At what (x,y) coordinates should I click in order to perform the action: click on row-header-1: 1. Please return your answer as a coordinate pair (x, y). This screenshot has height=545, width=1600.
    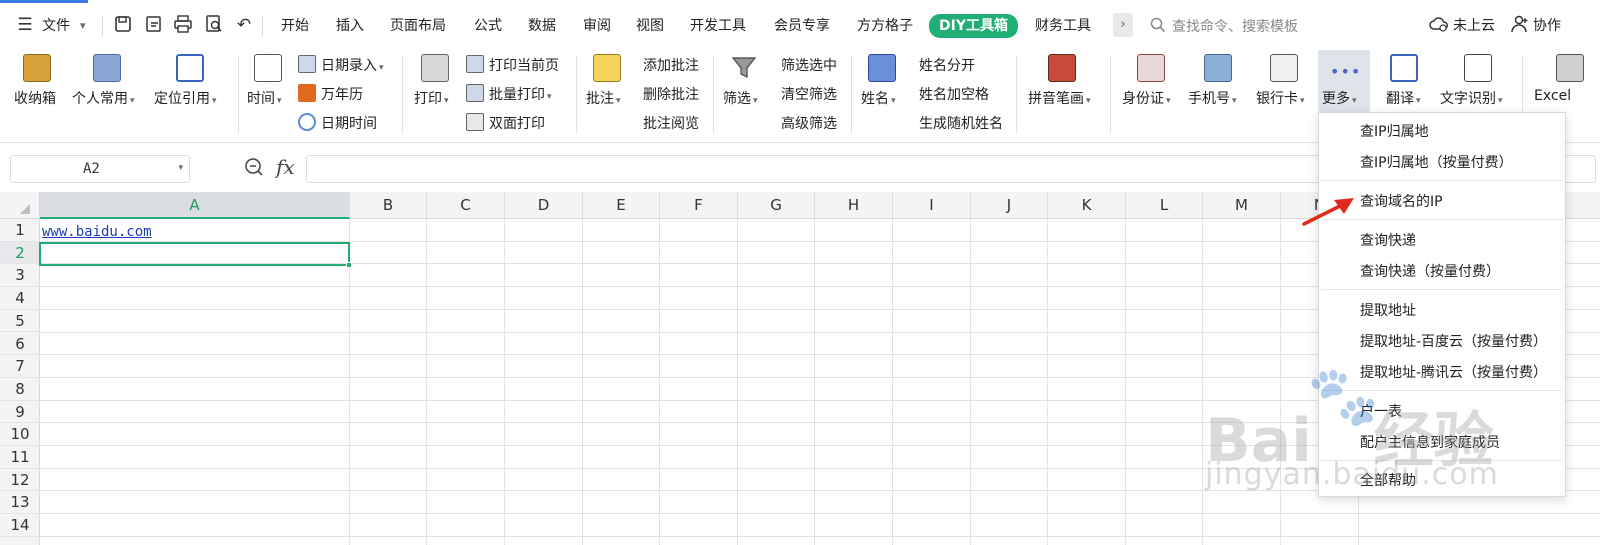
    Looking at the image, I should click on (20, 230).